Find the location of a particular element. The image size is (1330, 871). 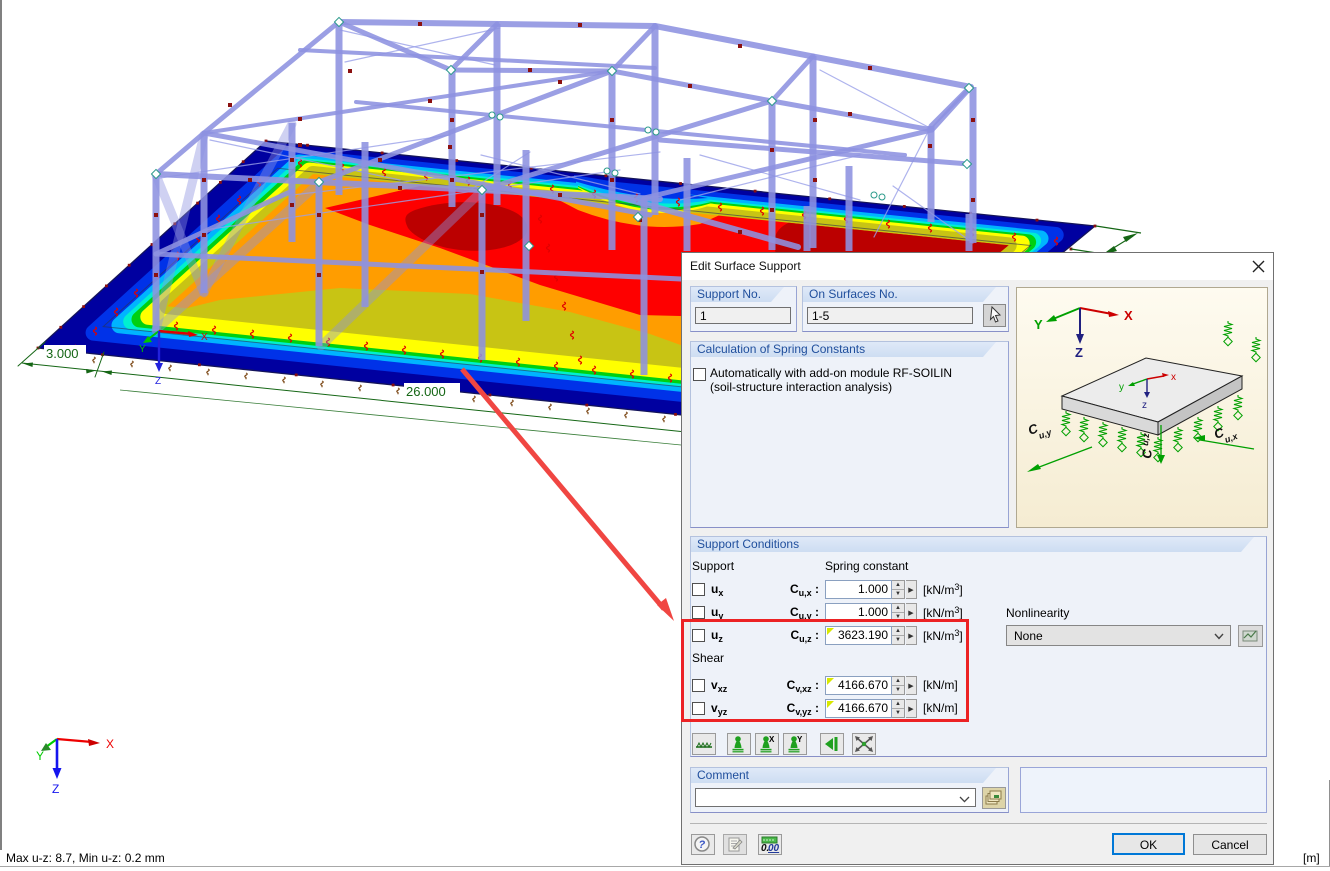

svg-text: 26.000 is located at coordinates (426, 391).